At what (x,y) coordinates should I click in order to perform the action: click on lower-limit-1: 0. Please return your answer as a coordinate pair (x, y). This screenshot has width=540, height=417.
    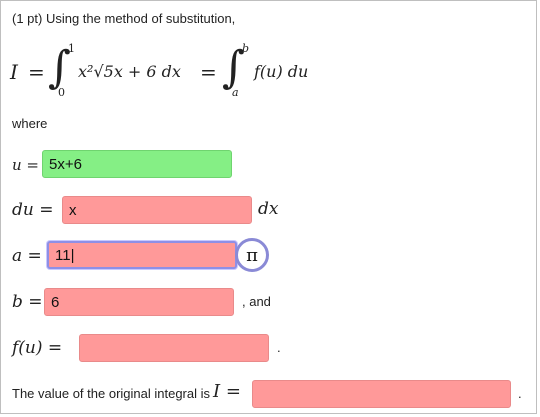
    Looking at the image, I should click on (61, 92).